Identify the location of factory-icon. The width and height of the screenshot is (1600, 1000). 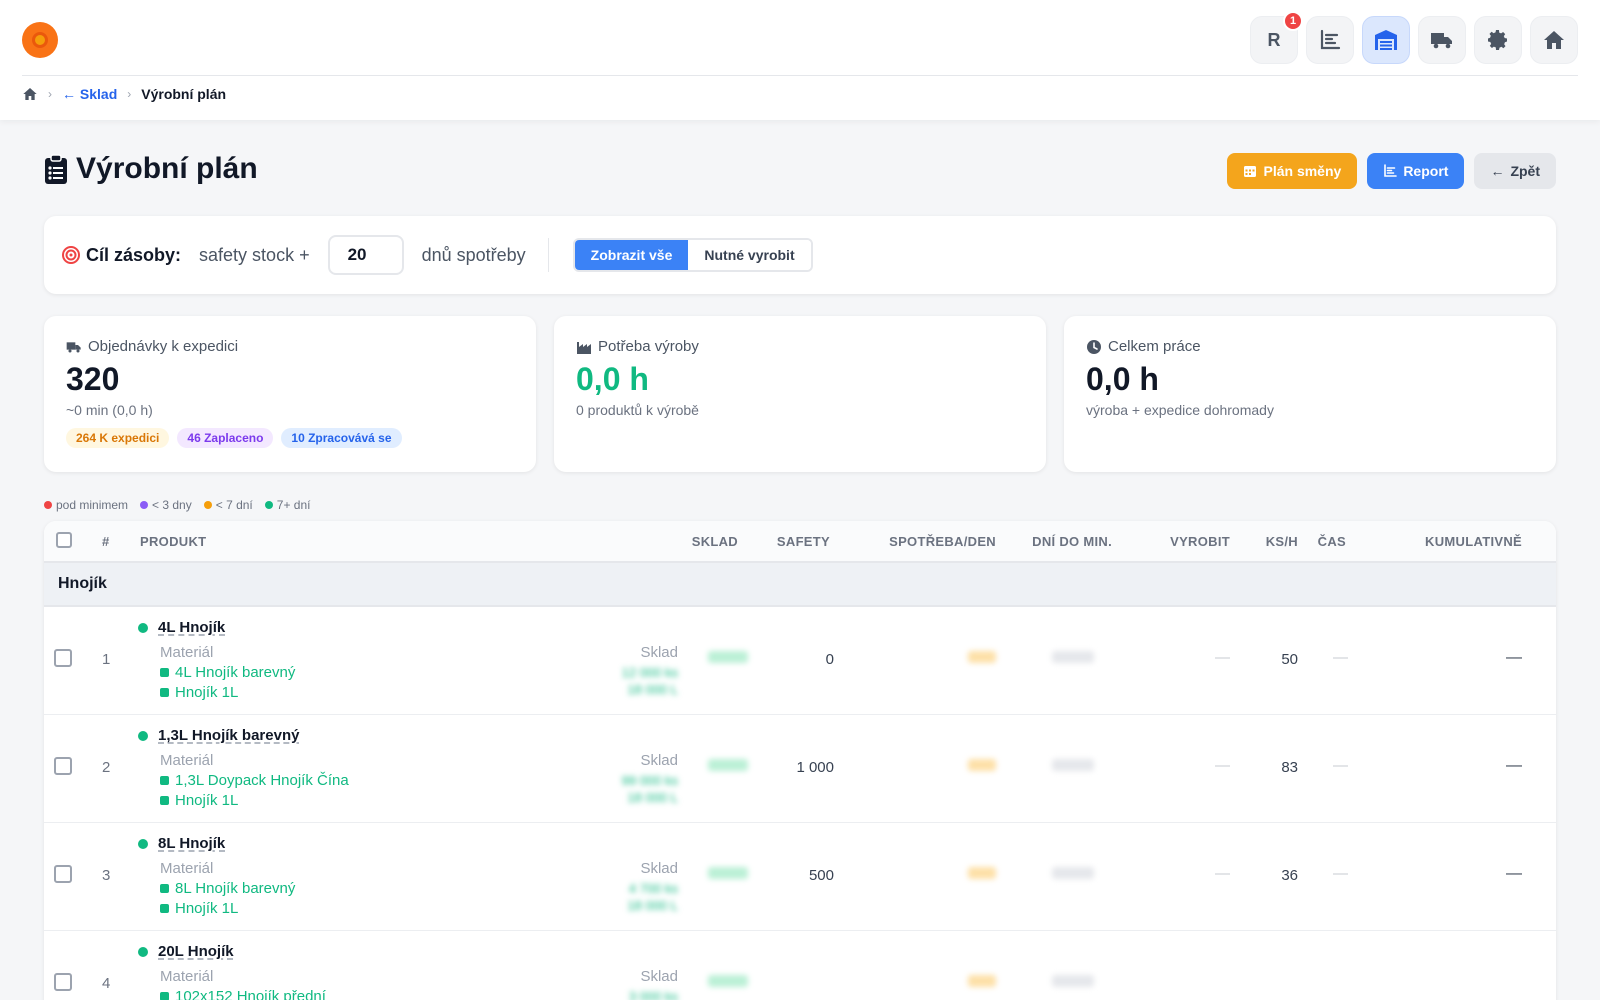
(584, 347).